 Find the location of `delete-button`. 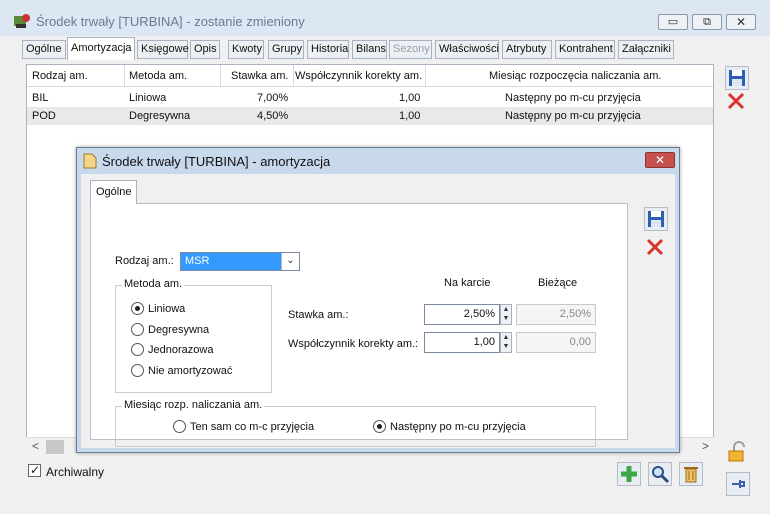

delete-button is located at coordinates (737, 102).